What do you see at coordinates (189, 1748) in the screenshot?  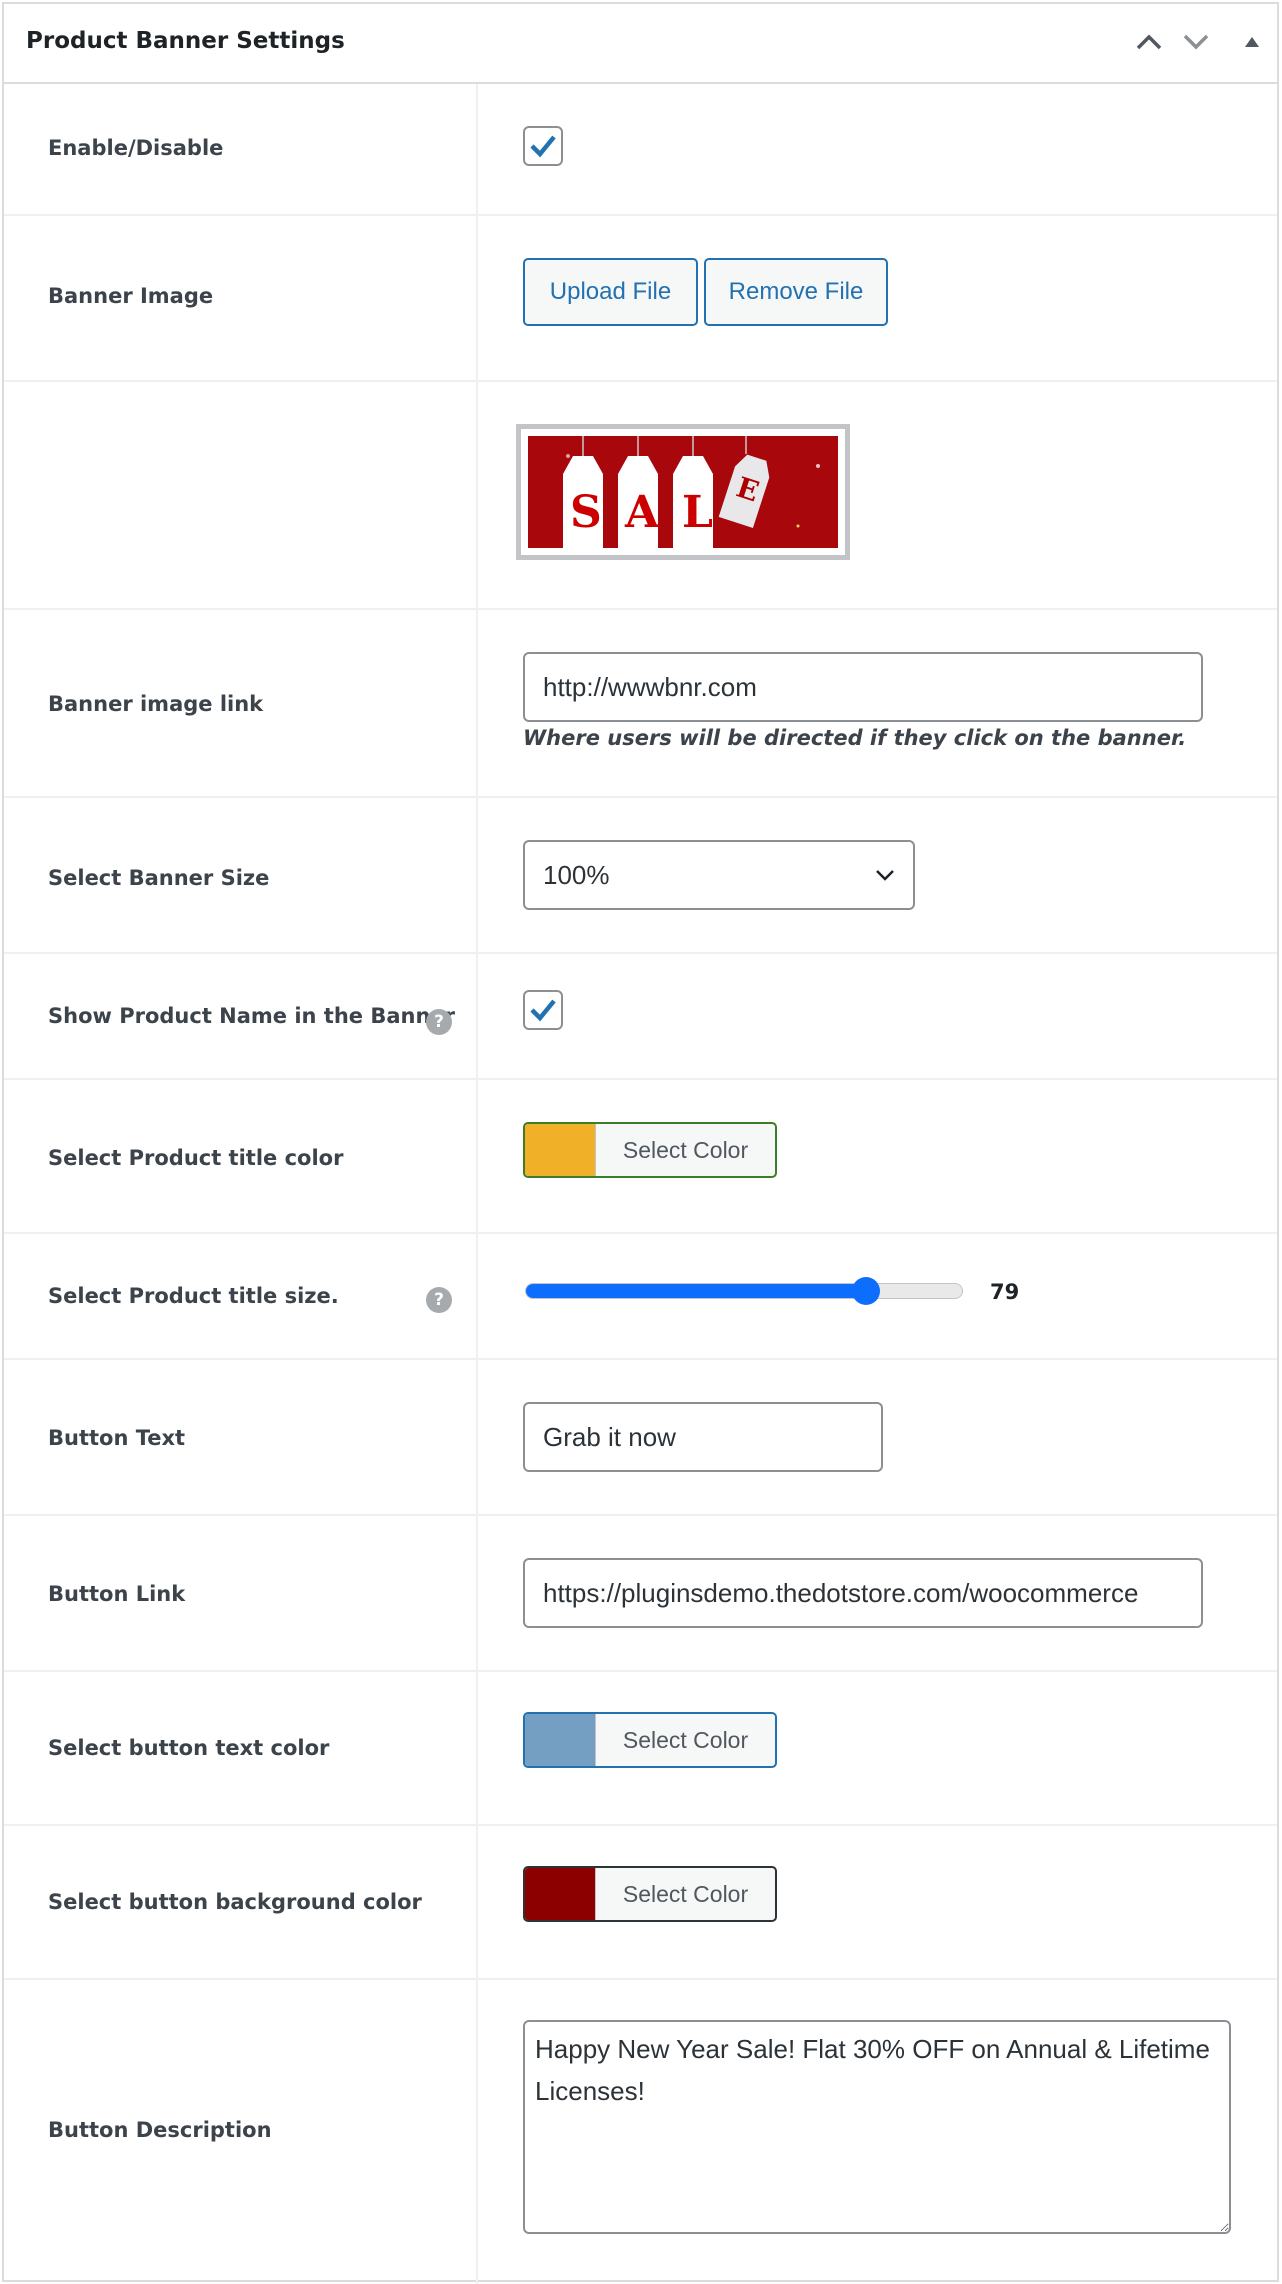 I see `button-text-color-label: Select button text color` at bounding box center [189, 1748].